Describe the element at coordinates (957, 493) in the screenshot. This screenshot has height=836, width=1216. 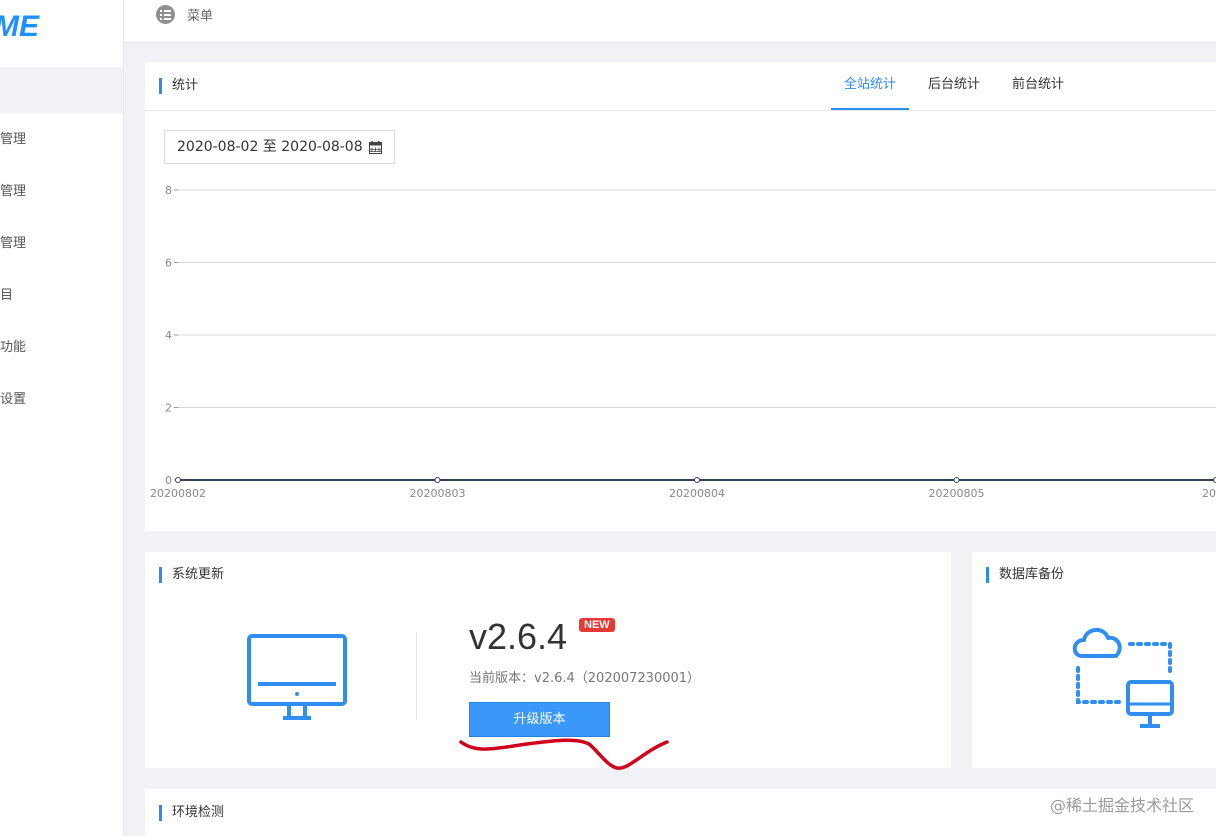
I see `x-tick-label: 20200805` at that location.